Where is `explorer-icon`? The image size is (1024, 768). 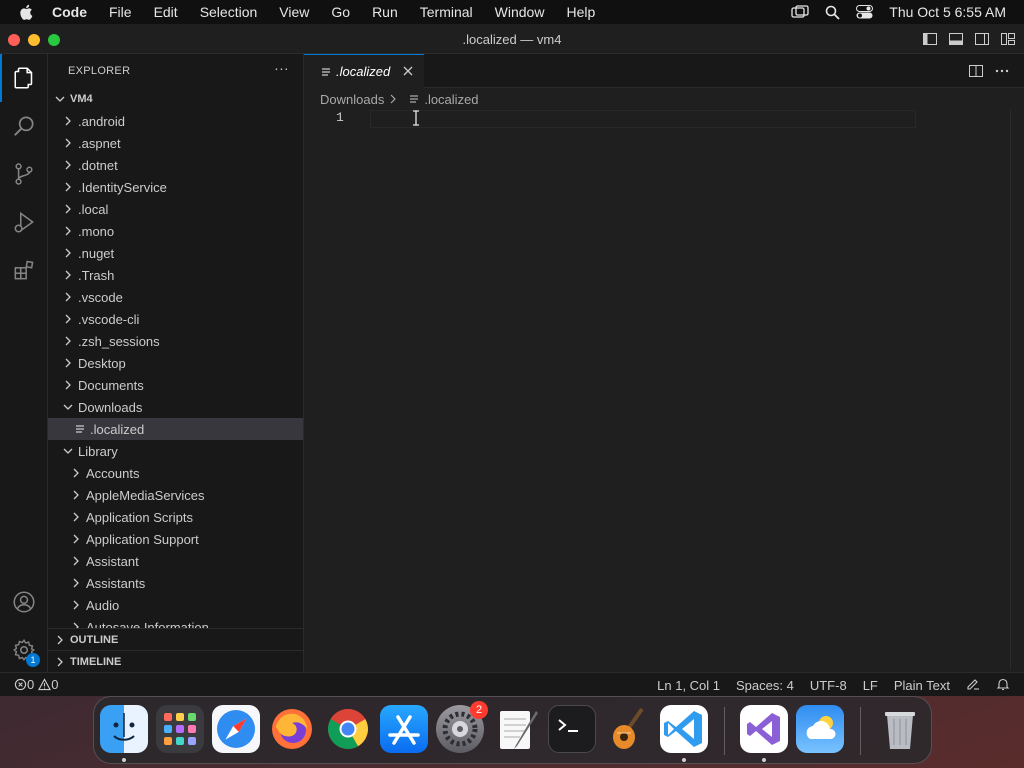 explorer-icon is located at coordinates (24, 78).